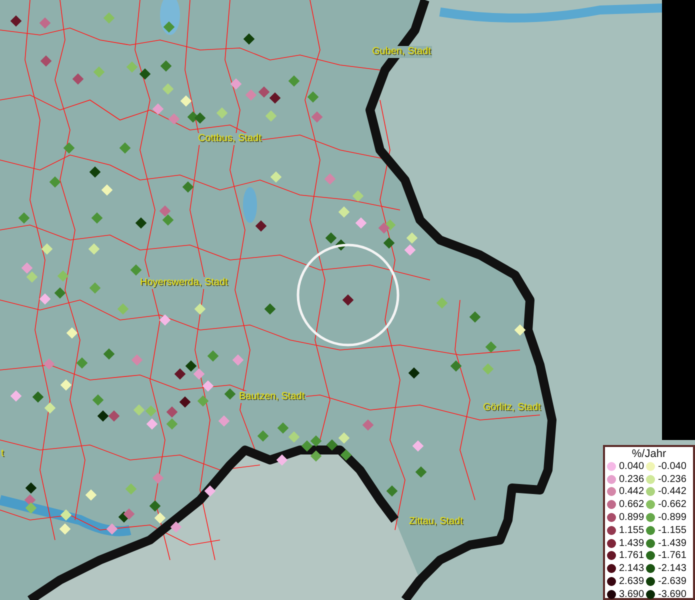  I want to click on legend-value: 0.236, so click(631, 479).